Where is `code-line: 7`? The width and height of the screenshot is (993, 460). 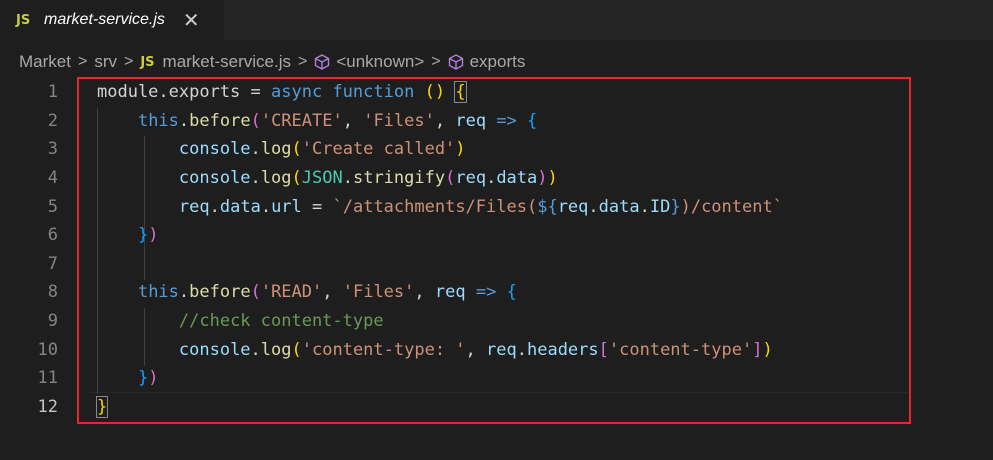 code-line: 7 is located at coordinates (496, 264).